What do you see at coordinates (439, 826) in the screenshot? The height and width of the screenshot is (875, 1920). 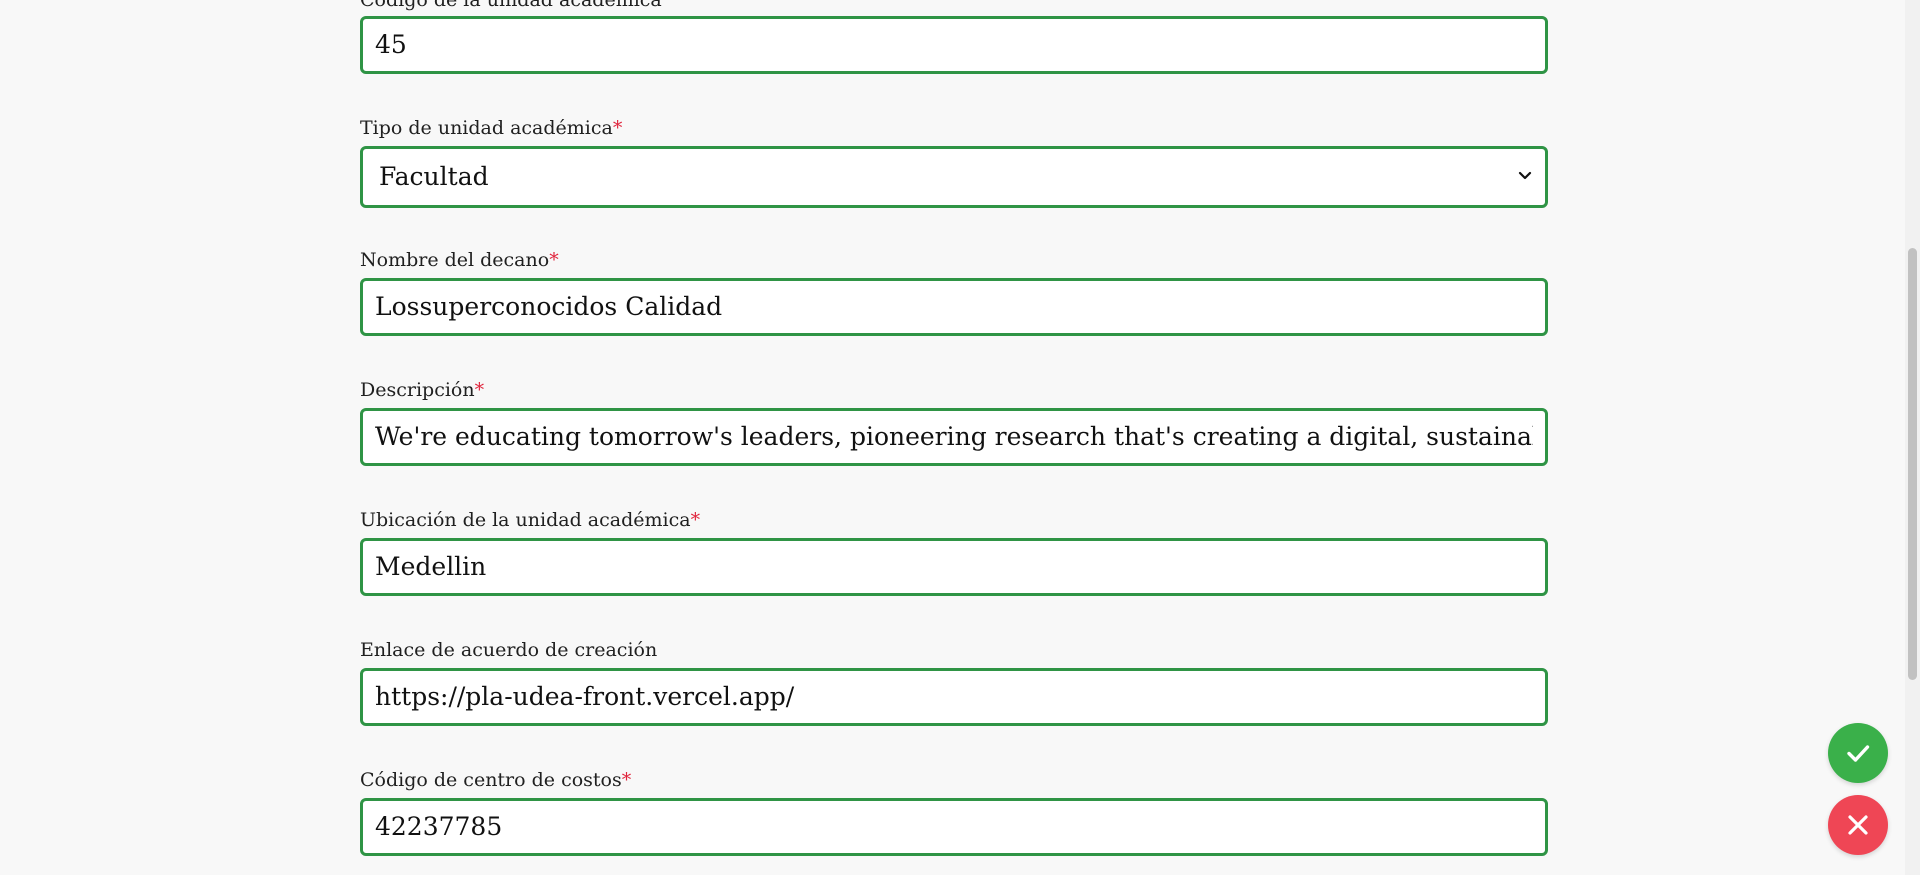 I see `input-value: 42237785` at bounding box center [439, 826].